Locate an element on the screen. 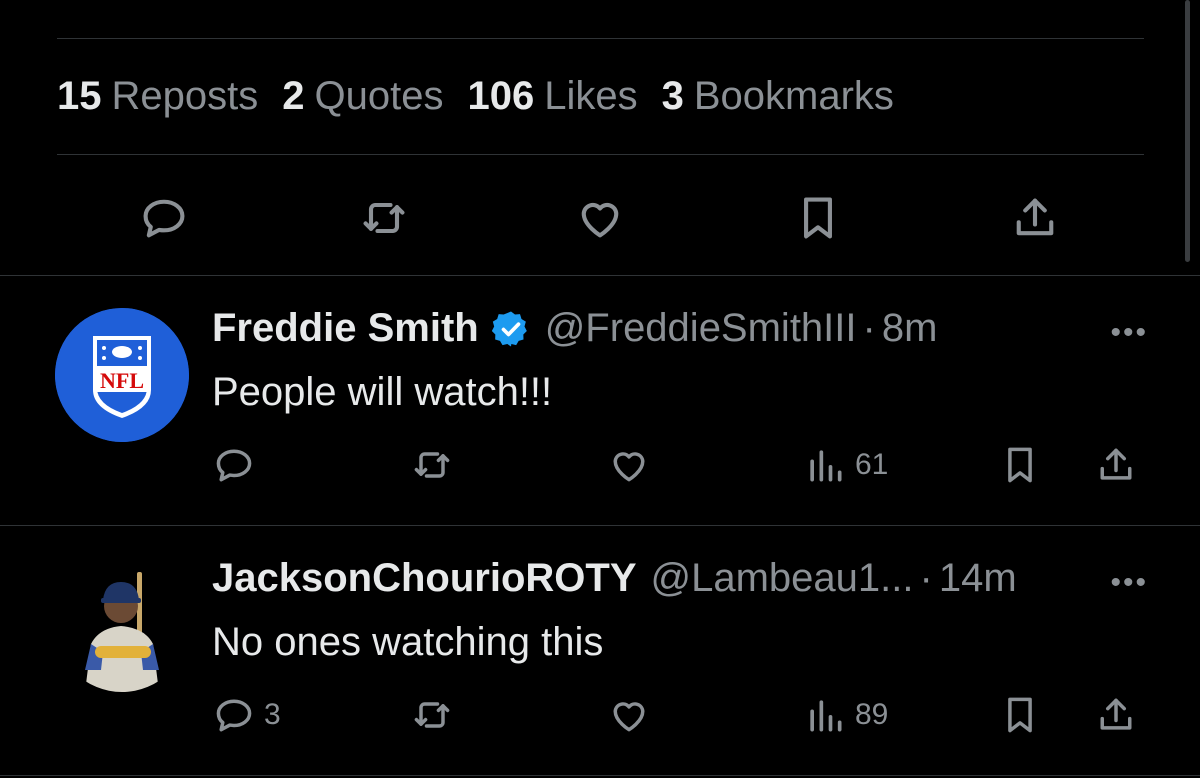 The width and height of the screenshot is (1200, 778). handle: @FreddieSmithIII is located at coordinates (701, 328).